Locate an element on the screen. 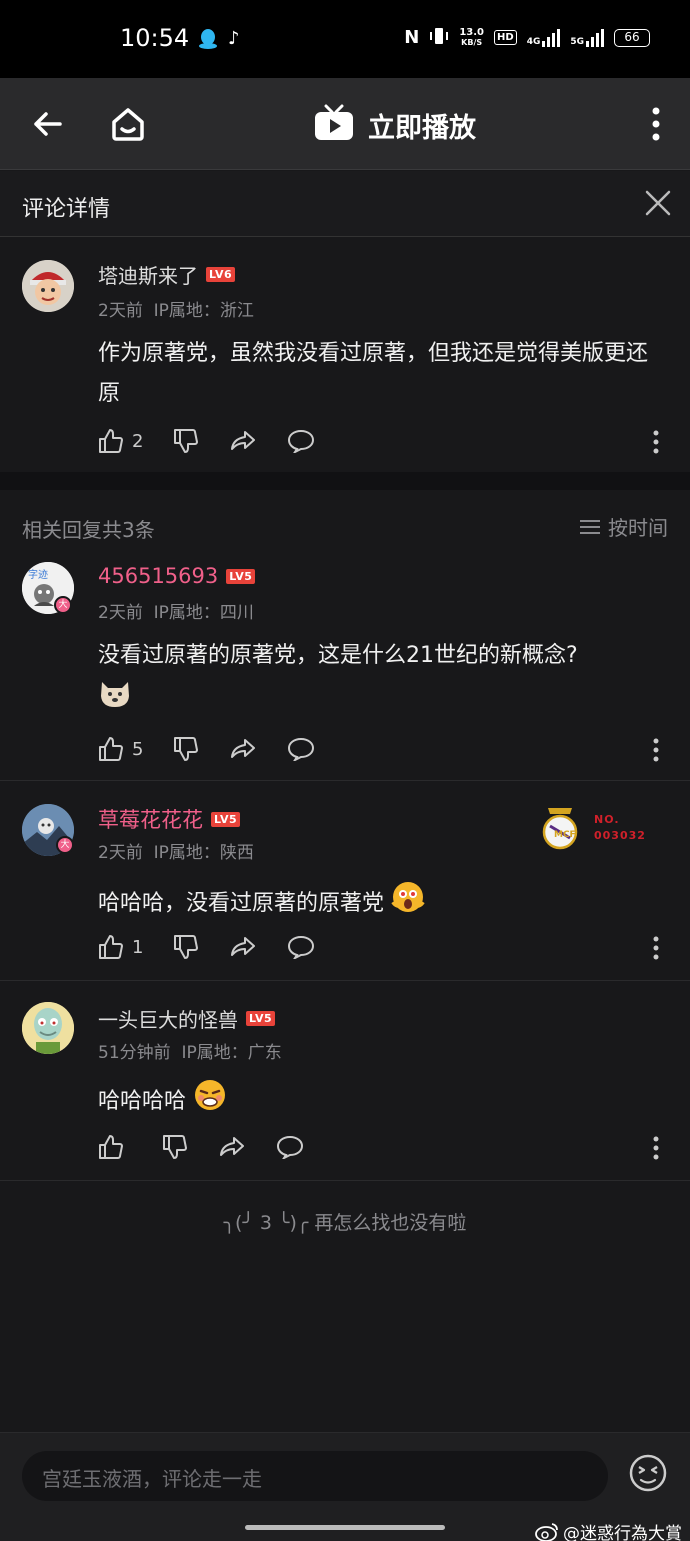 This screenshot has height=1541, width=690. comment-meta: 2天前 IP属地：陕西 is located at coordinates (176, 850).